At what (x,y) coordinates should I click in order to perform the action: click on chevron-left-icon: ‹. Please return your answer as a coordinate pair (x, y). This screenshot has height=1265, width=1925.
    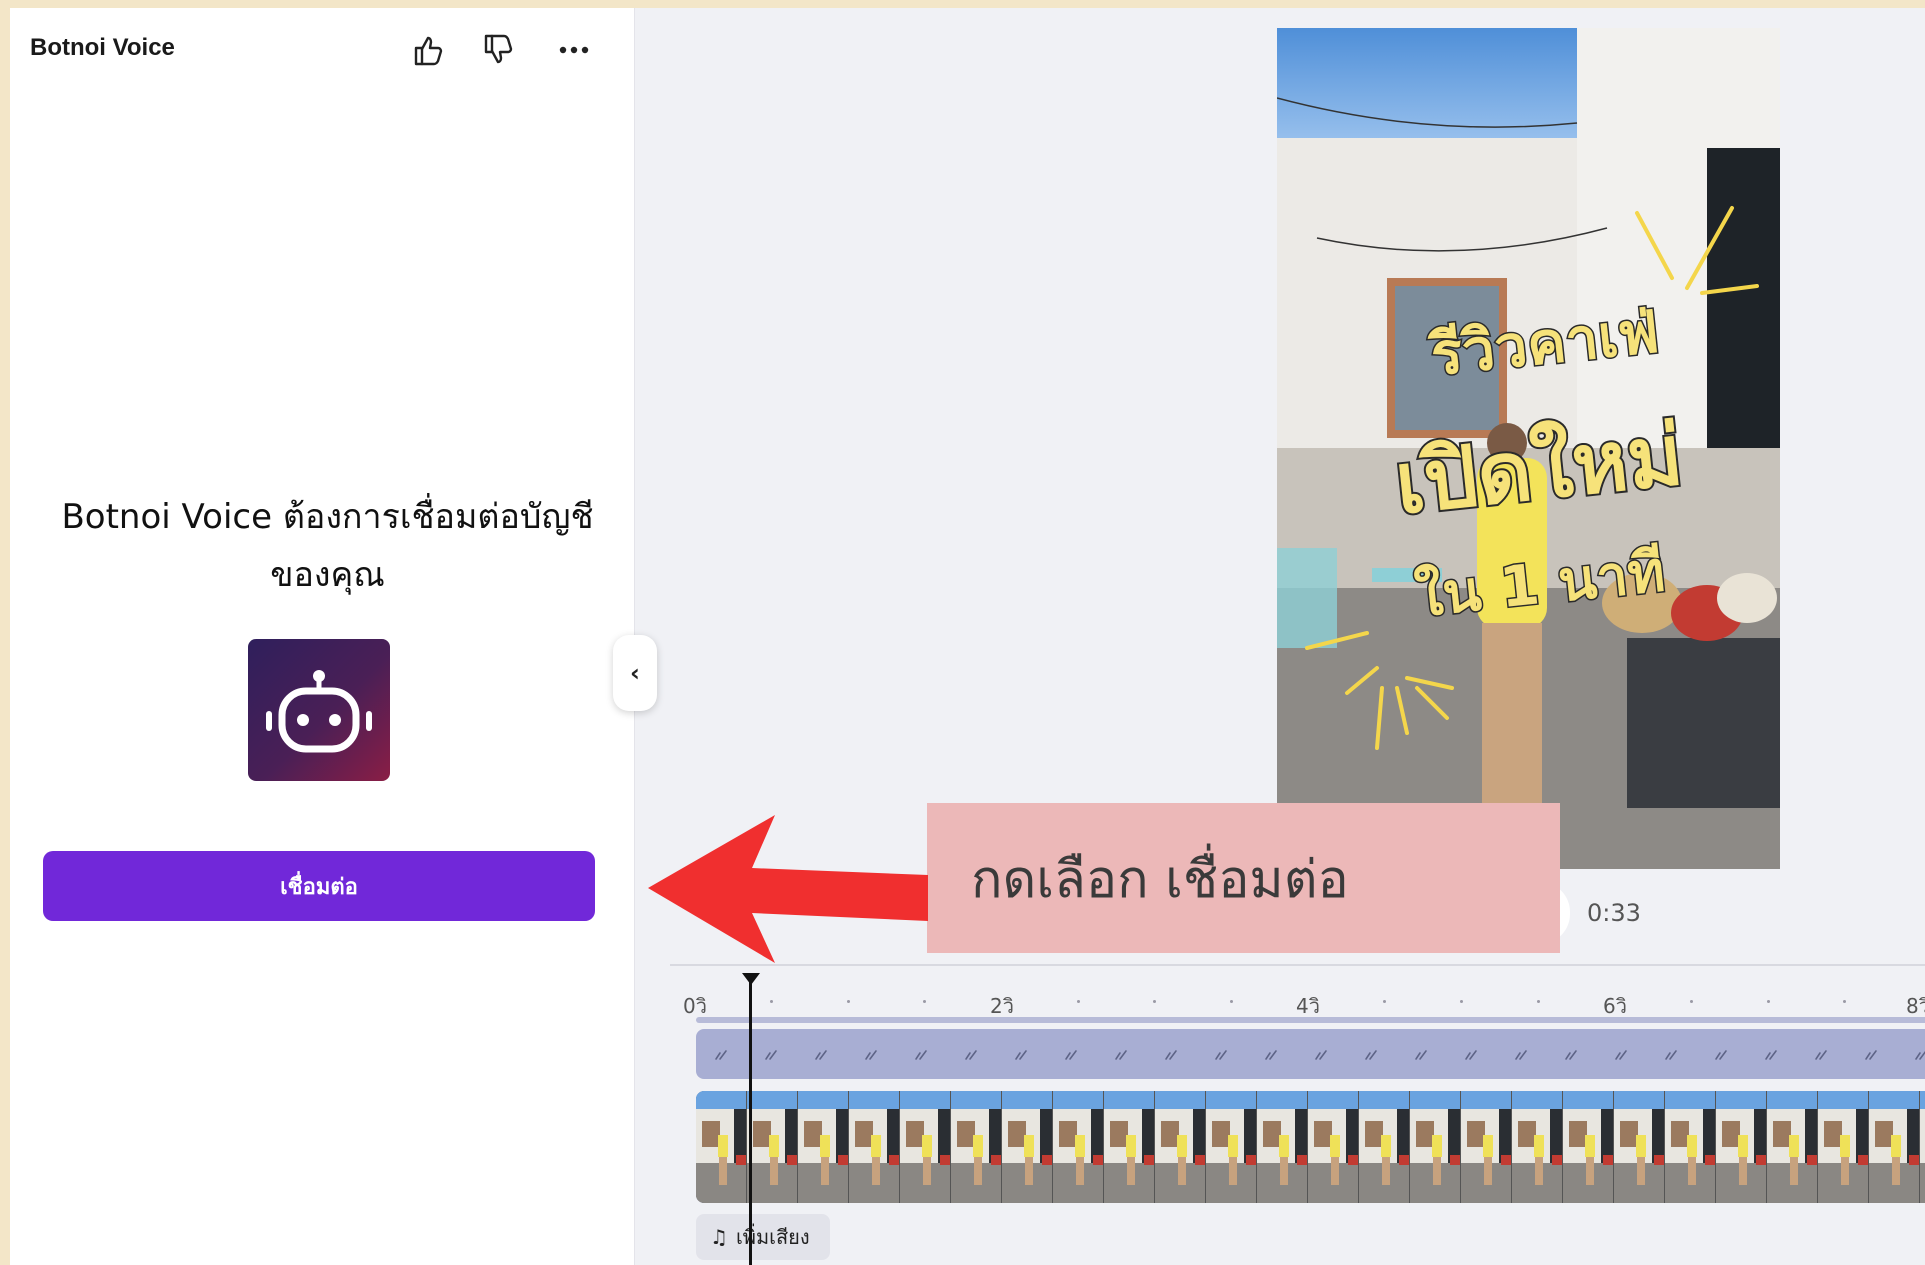
    Looking at the image, I should click on (635, 673).